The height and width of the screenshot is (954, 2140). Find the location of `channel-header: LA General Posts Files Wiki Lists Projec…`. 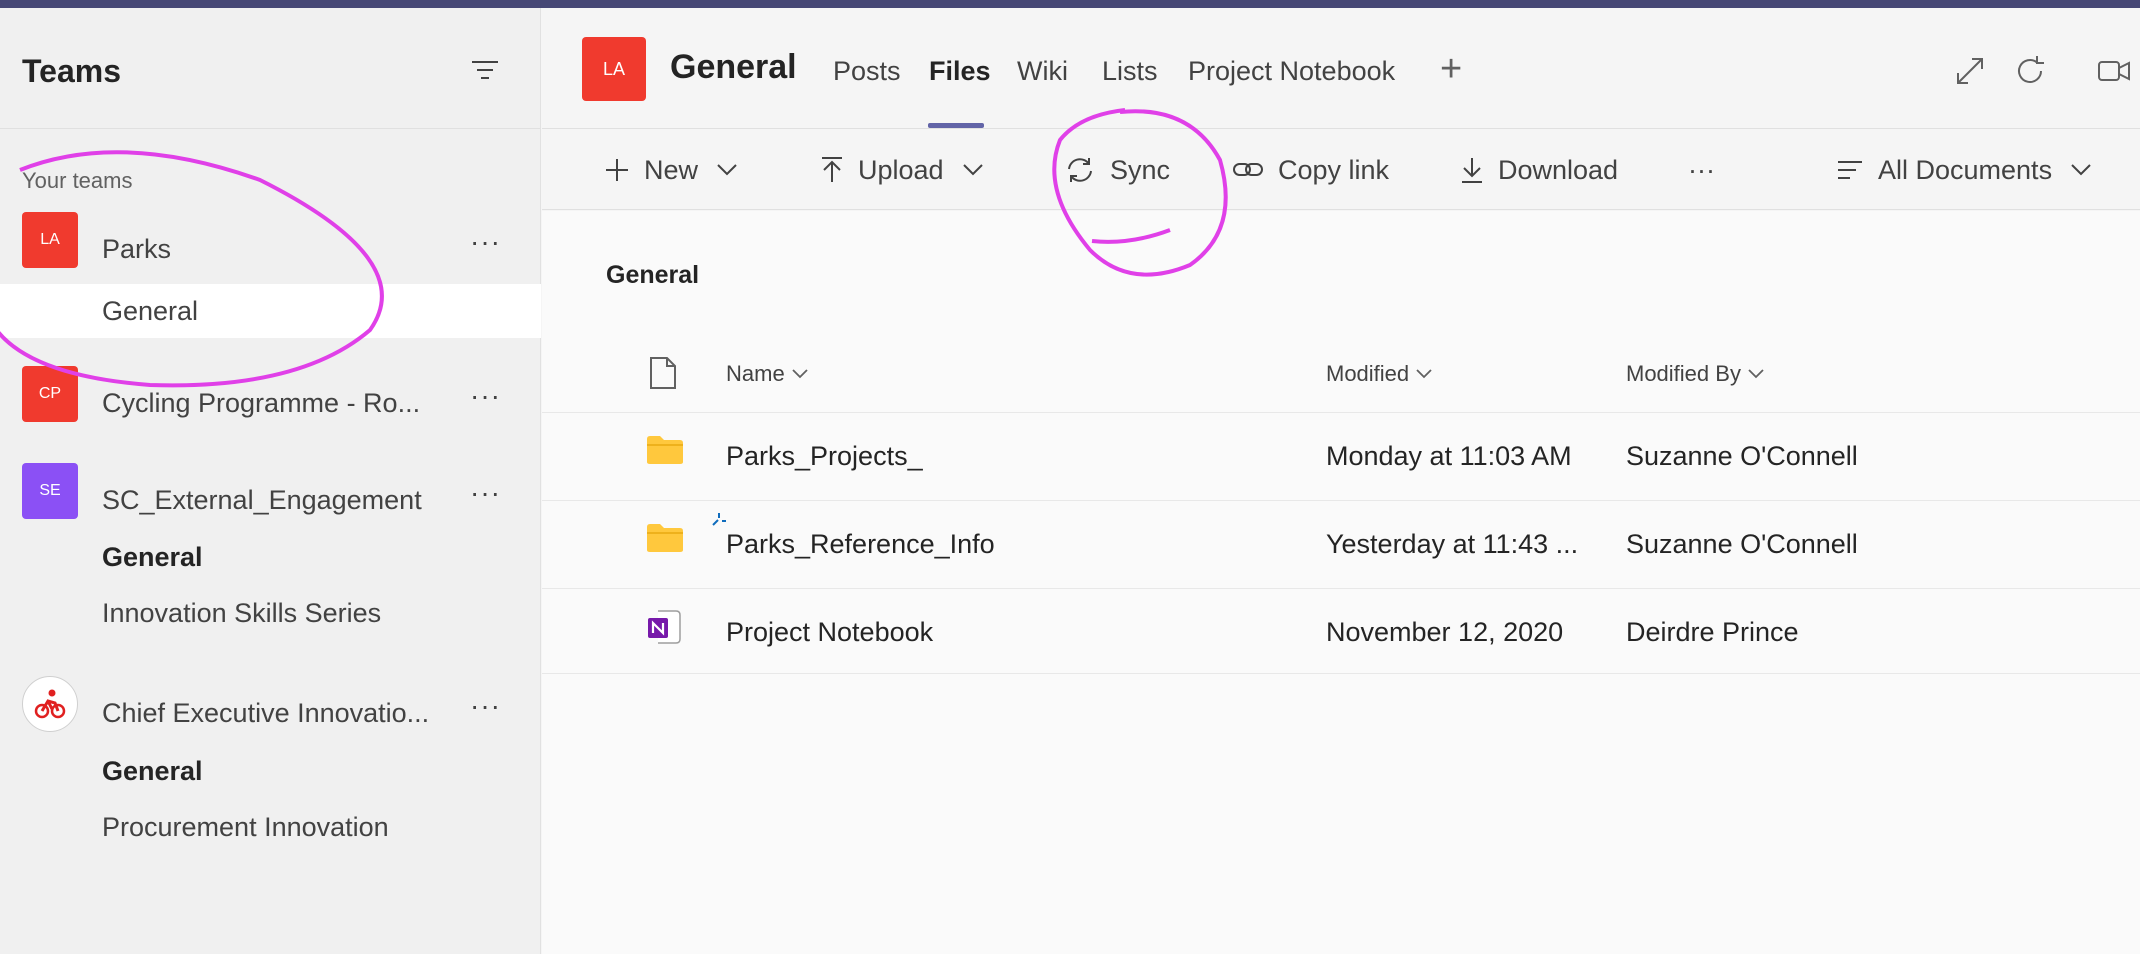

channel-header: LA General Posts Files Wiki Lists Projec… is located at coordinates (1341, 68).